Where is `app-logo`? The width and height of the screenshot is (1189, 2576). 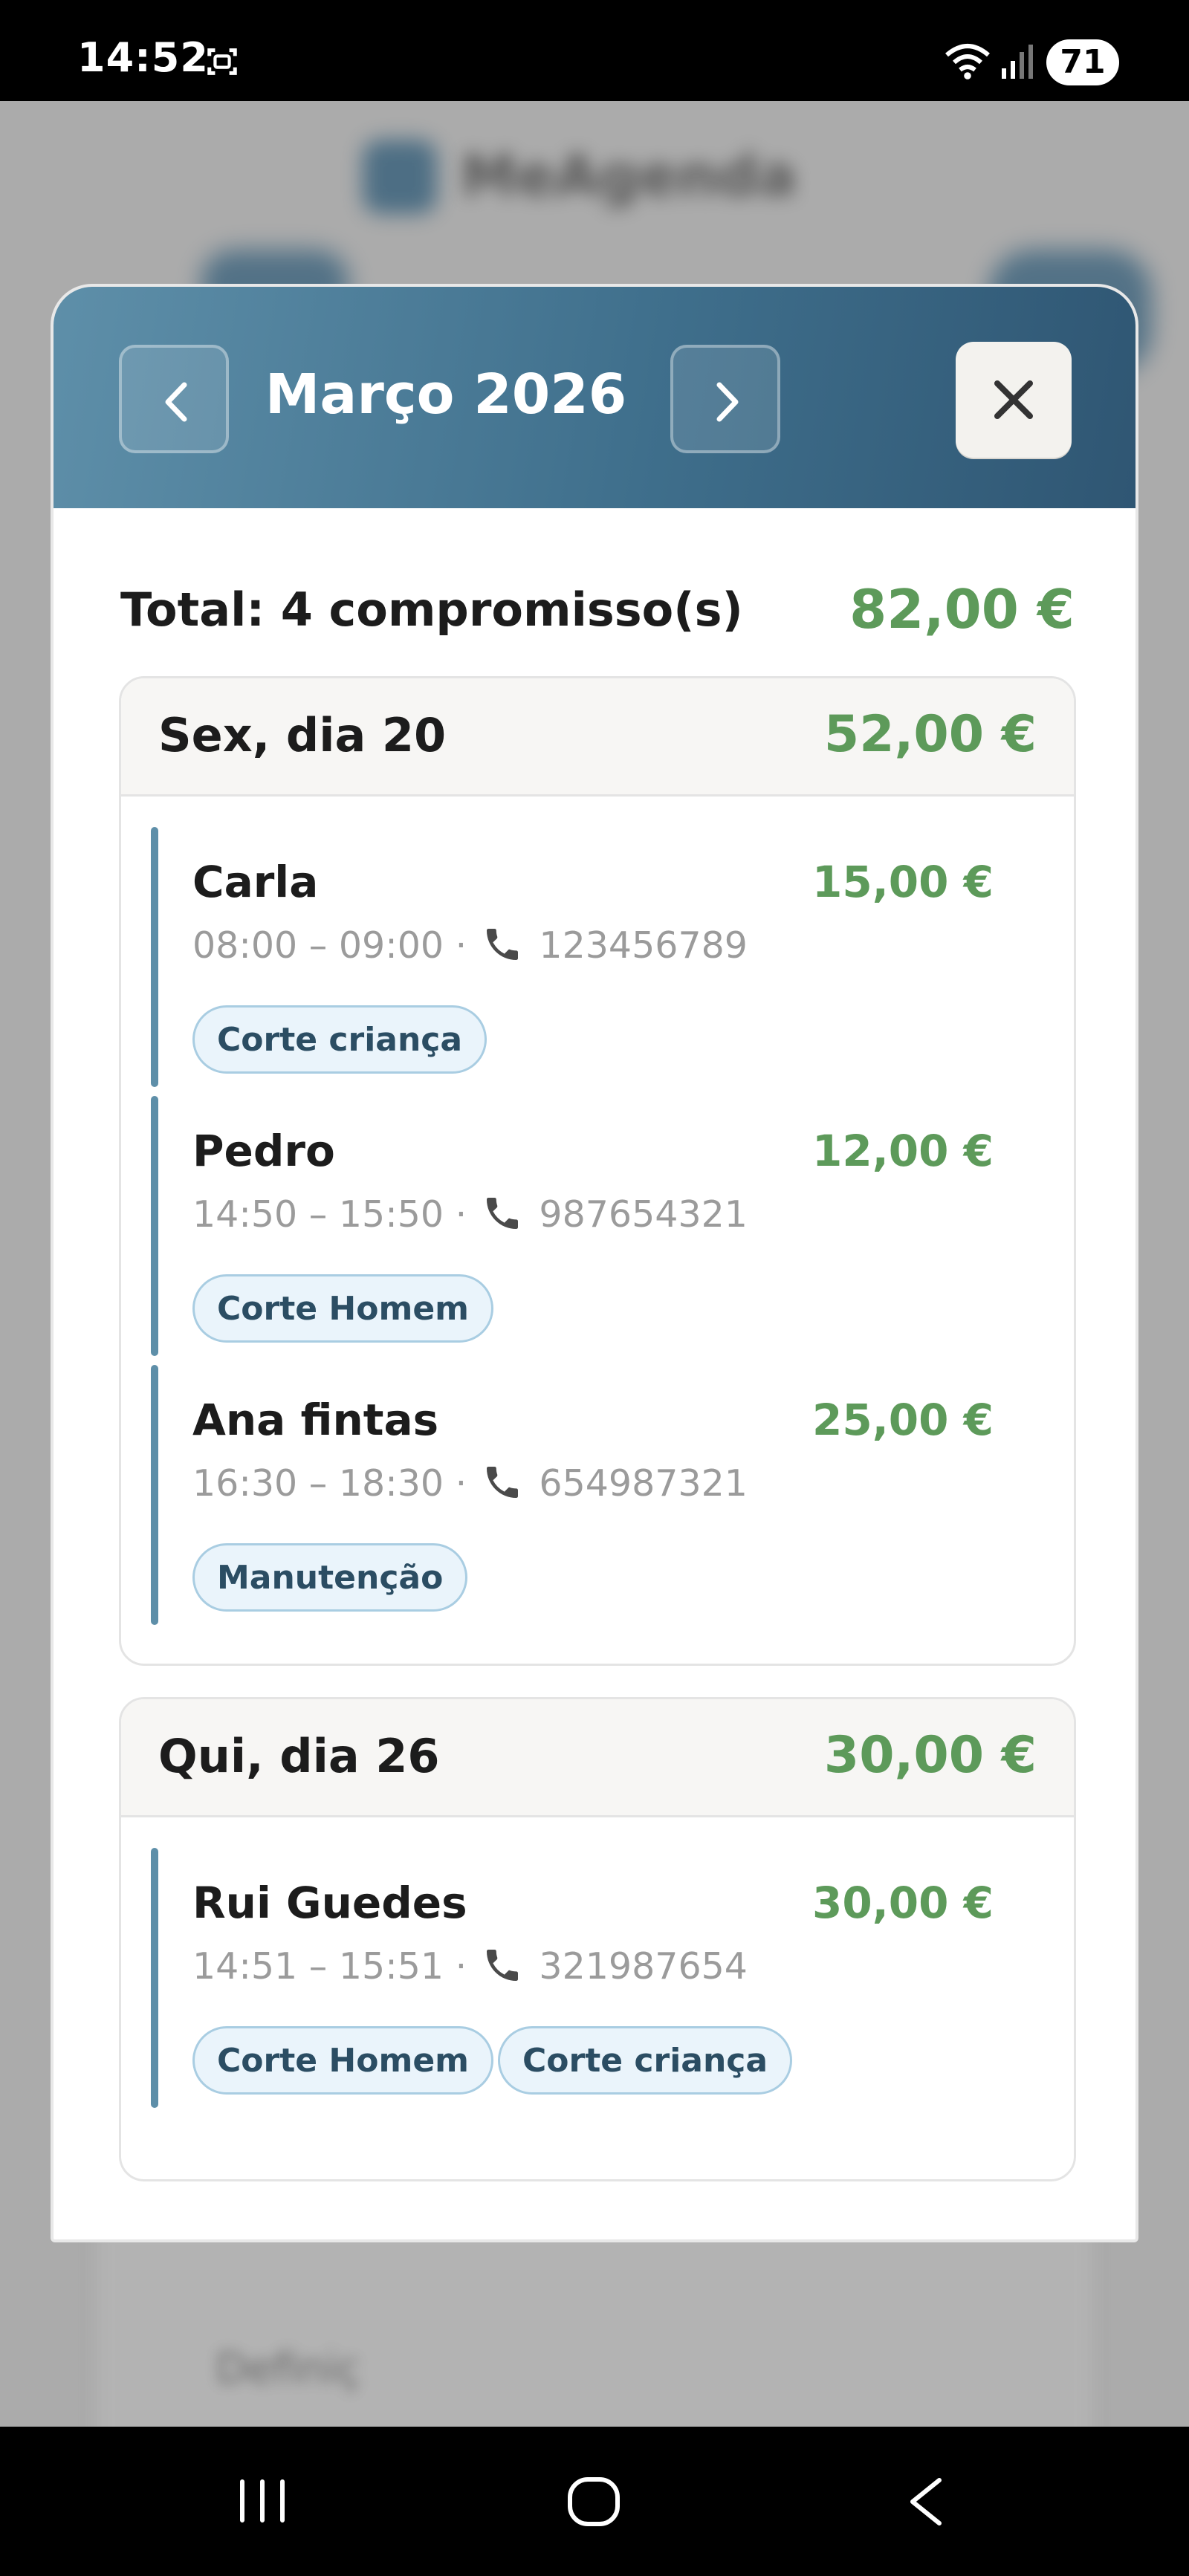 app-logo is located at coordinates (400, 177).